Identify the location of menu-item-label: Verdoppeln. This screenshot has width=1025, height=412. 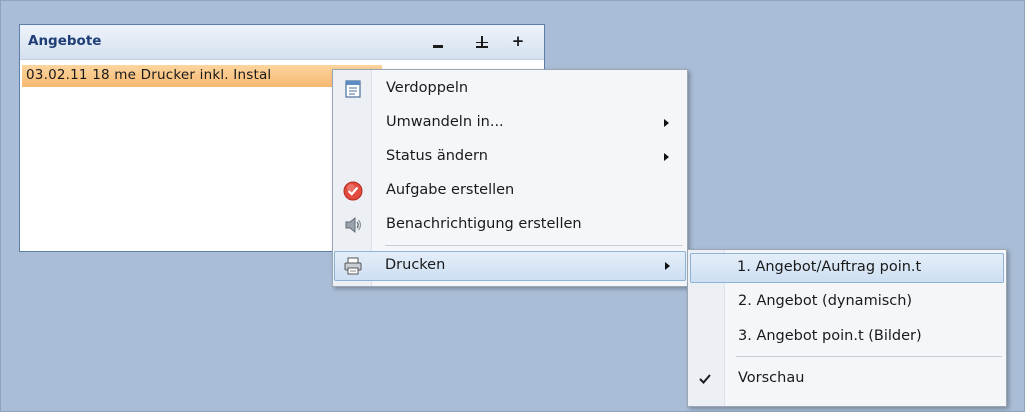
(427, 88).